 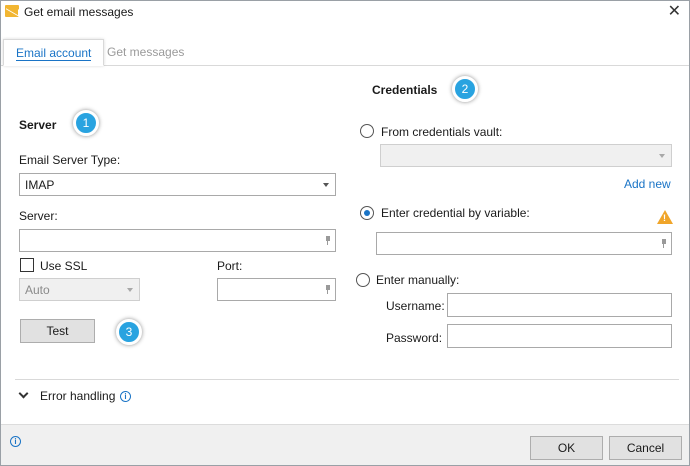 I want to click on warning-icon: !, so click(x=665, y=217).